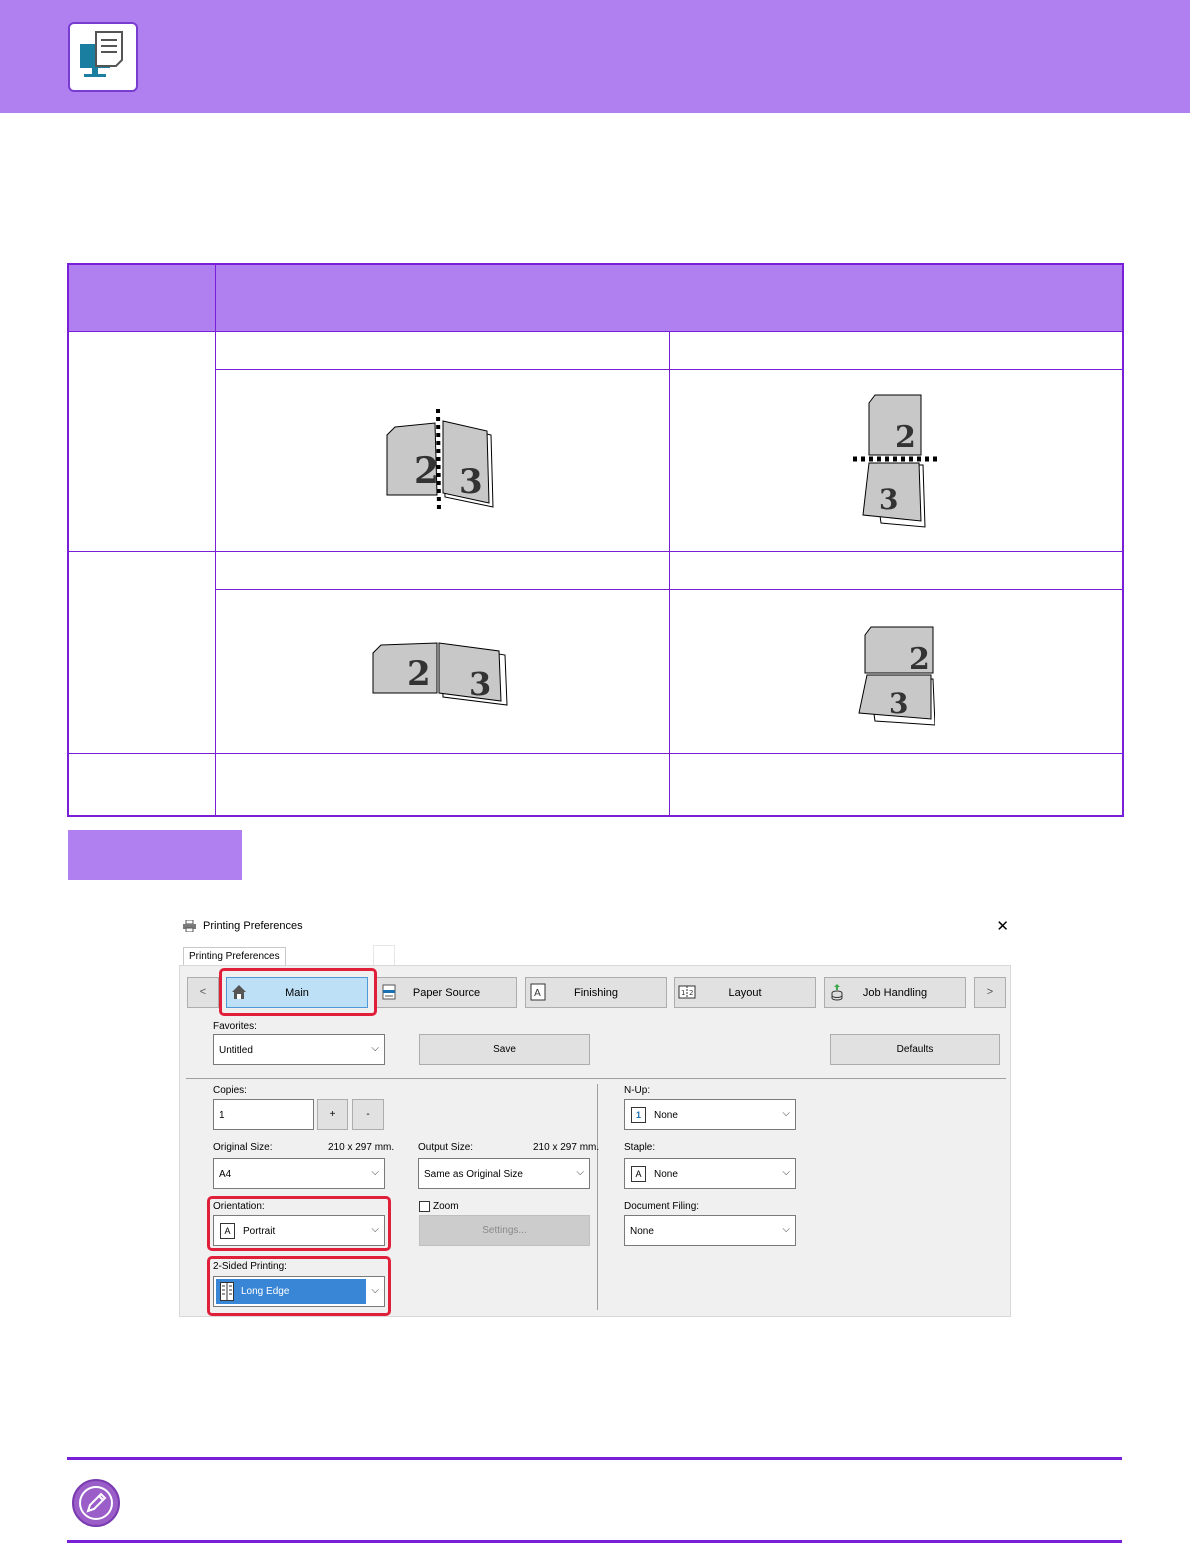 The image size is (1190, 1544). I want to click on tab-job-handling: Job Handling, so click(895, 992).